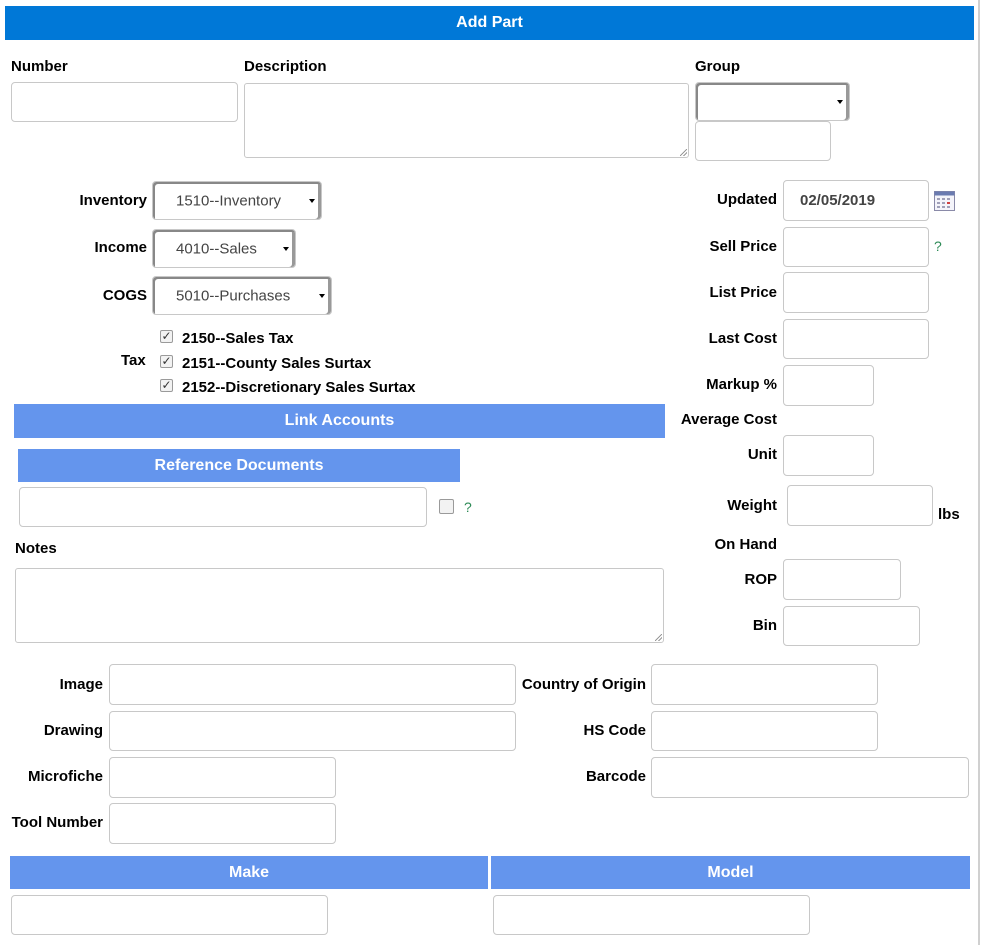 This screenshot has height=945, width=981. I want to click on microfiche-label: Microfiche, so click(65, 776).